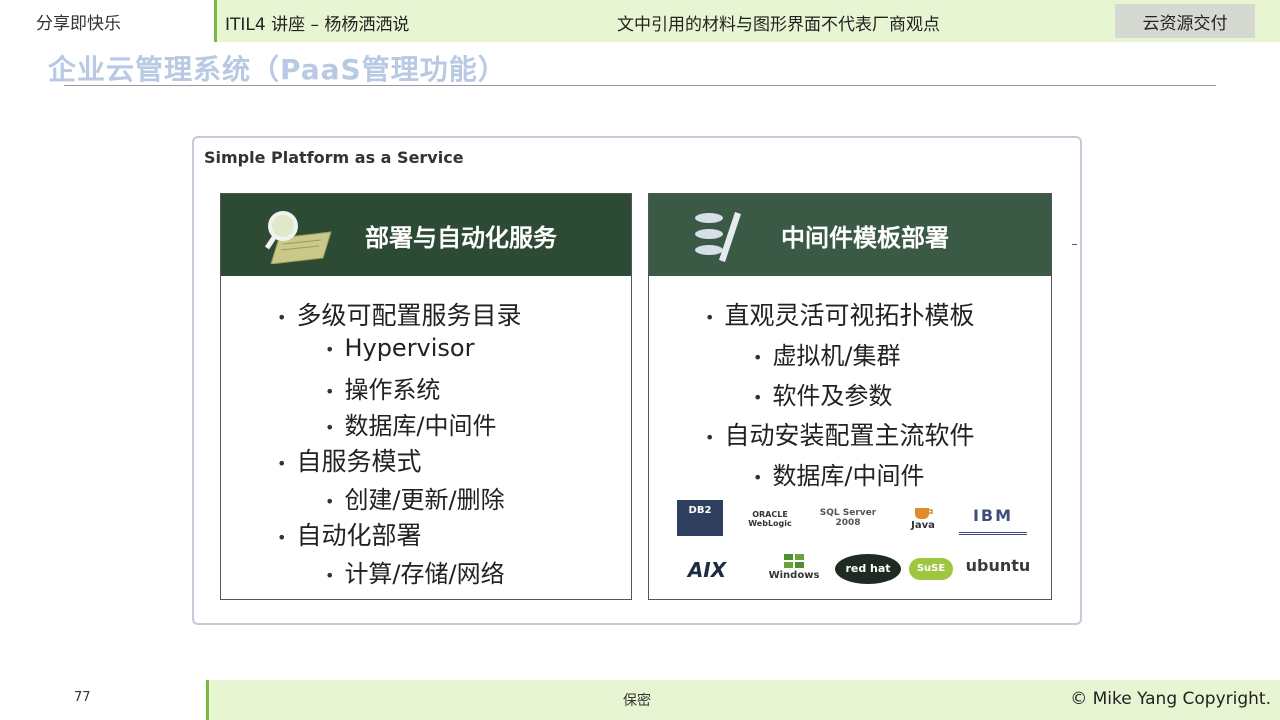 Image resolution: width=1280 pixels, height=720 pixels. I want to click on decorative-dash, so click(1074, 244).